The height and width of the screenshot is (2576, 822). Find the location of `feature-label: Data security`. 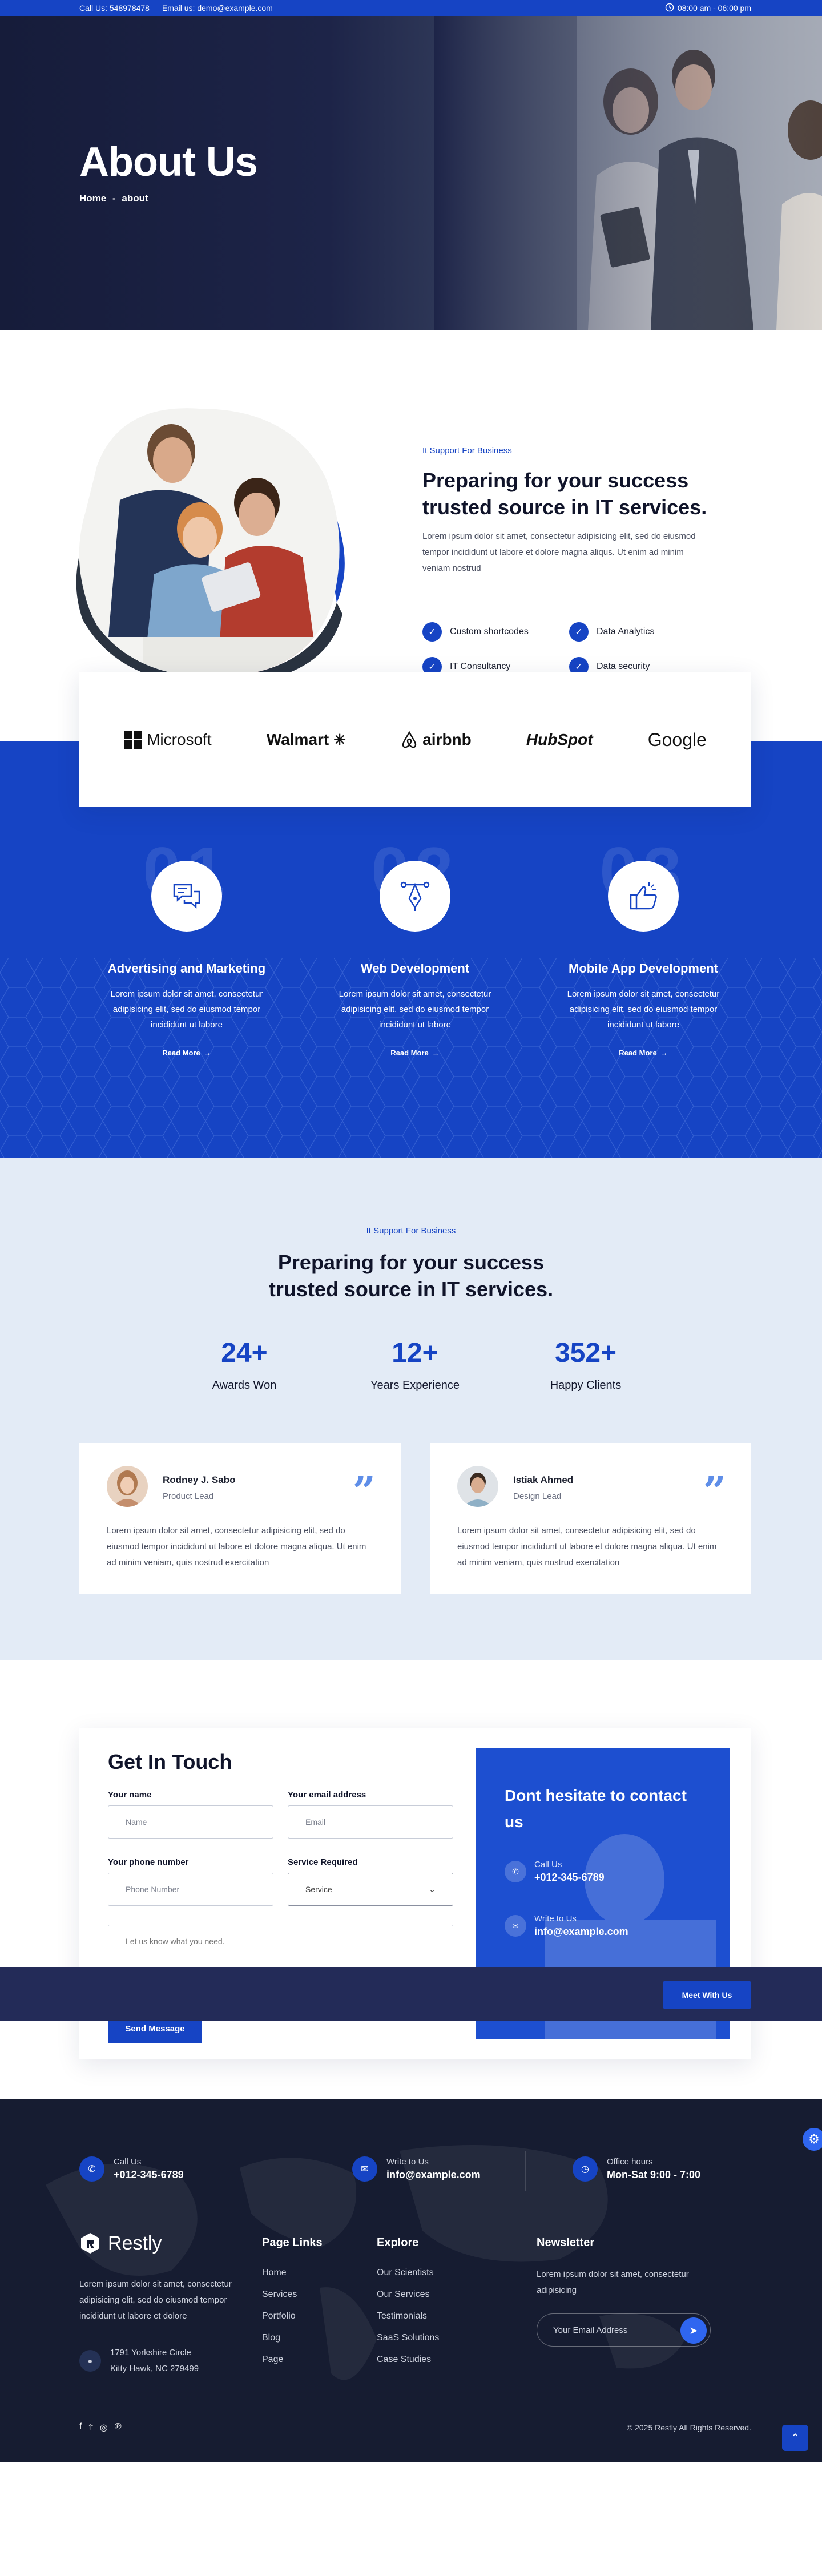

feature-label: Data security is located at coordinates (623, 667).